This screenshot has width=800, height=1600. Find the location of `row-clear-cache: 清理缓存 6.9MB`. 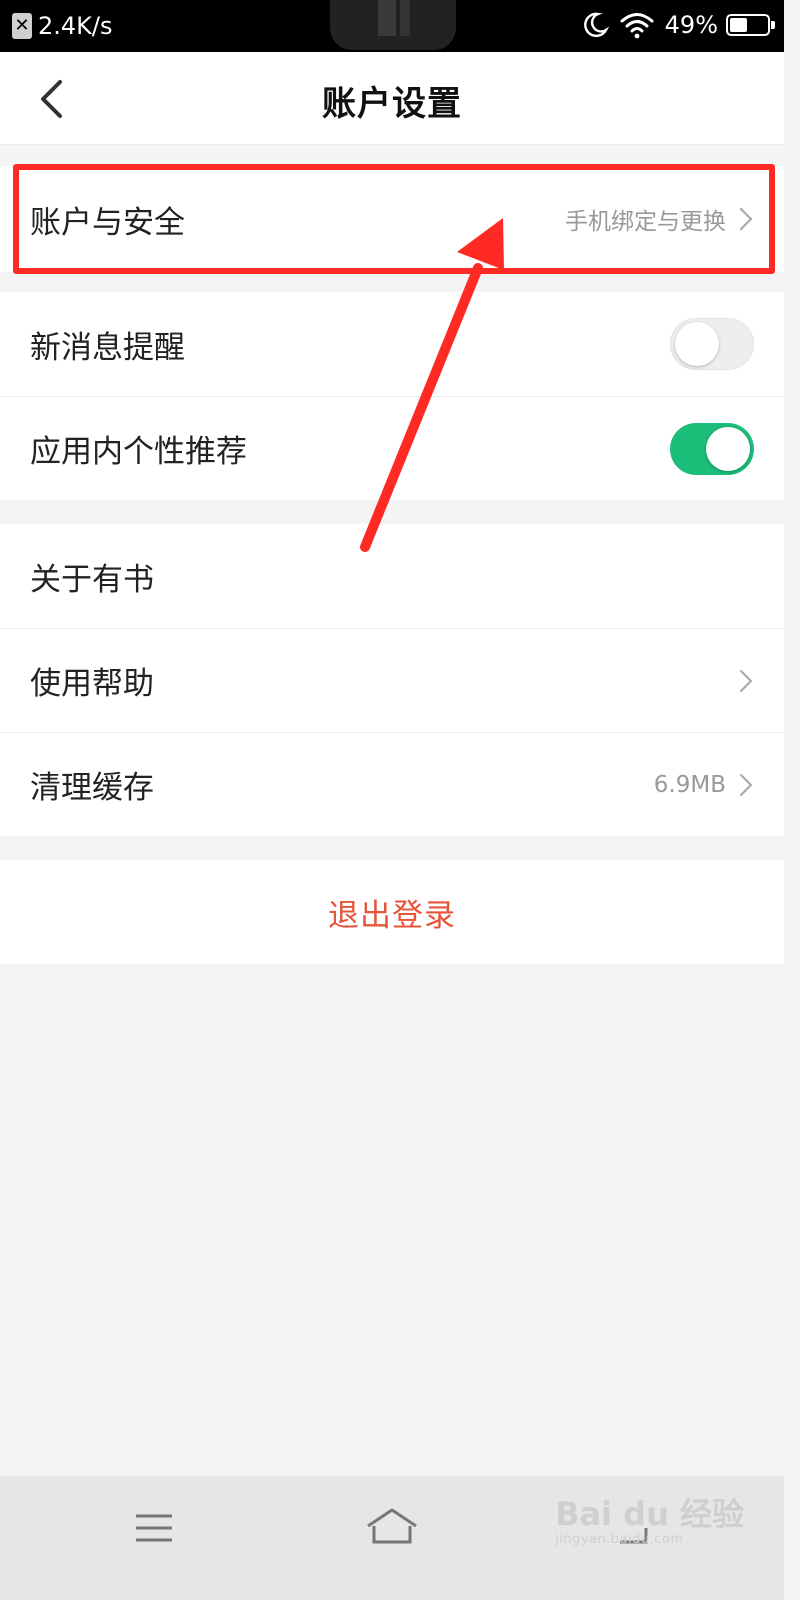

row-clear-cache: 清理缓存 6.9MB is located at coordinates (392, 784).